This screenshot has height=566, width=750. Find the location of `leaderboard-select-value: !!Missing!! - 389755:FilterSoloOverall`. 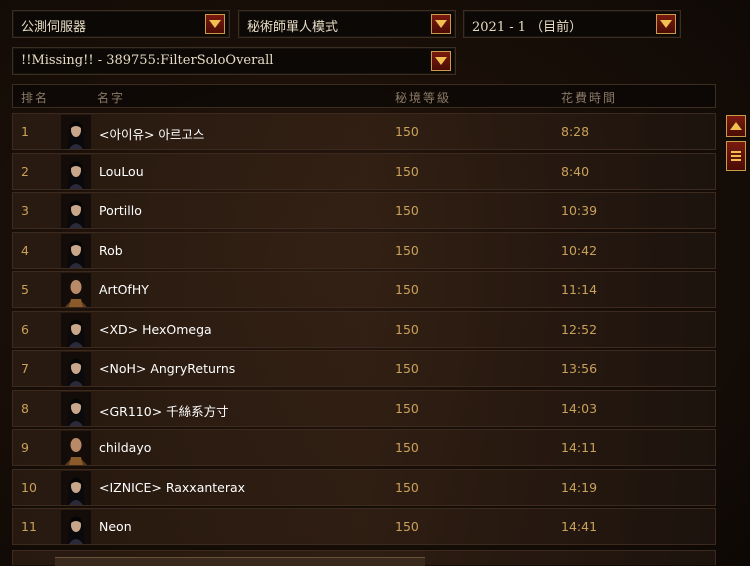

leaderboard-select-value: !!Missing!! - 389755:FilterSoloOverall is located at coordinates (147, 60).